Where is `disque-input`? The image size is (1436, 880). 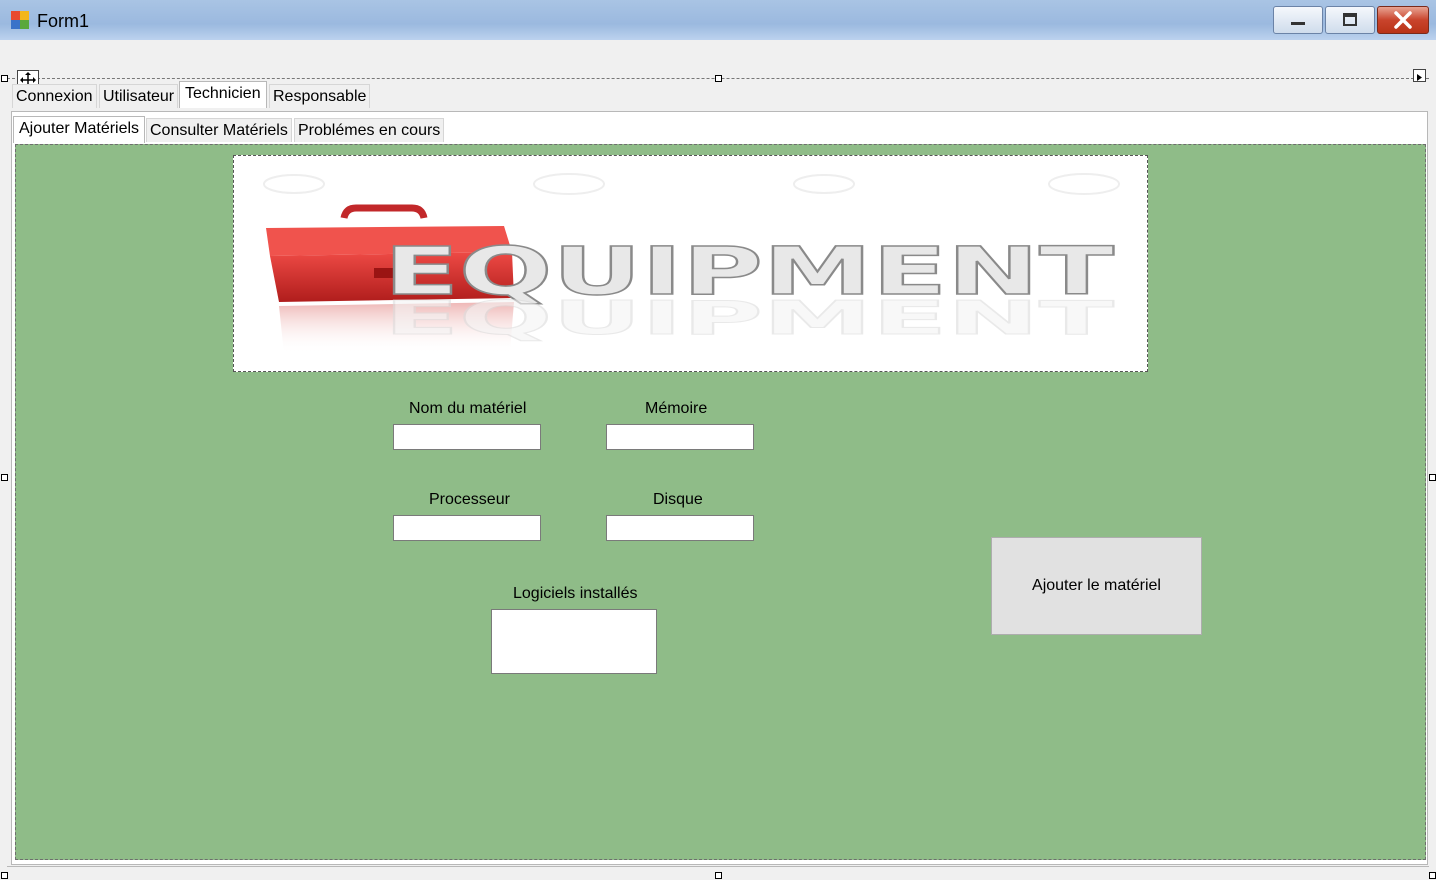
disque-input is located at coordinates (680, 528).